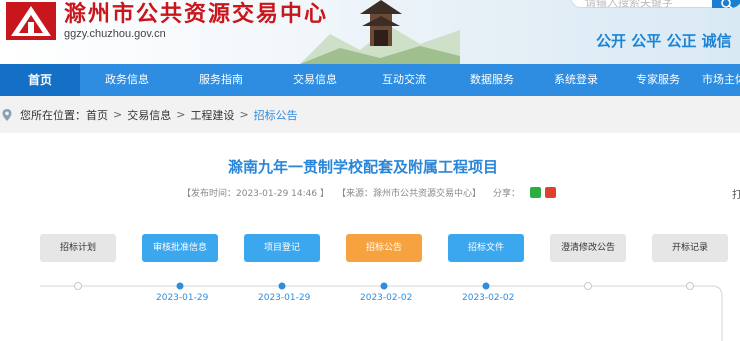  I want to click on tab-clarification: 澄清修改公告, so click(588, 248).